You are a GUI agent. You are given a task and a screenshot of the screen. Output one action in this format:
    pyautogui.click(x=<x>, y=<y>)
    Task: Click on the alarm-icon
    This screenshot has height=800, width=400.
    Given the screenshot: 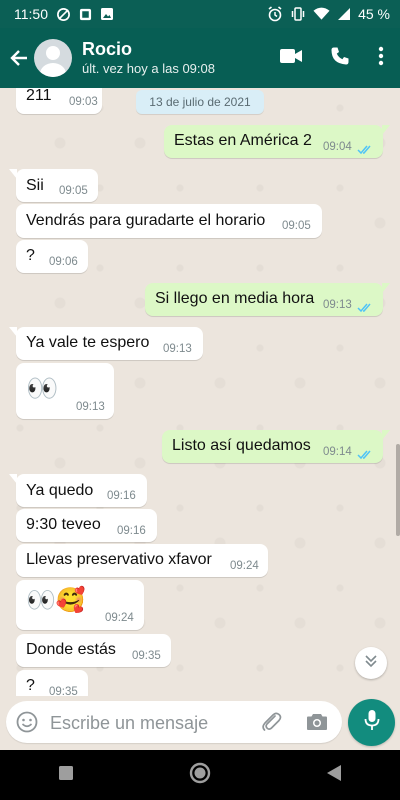 What is the action you would take?
    pyautogui.click(x=275, y=14)
    